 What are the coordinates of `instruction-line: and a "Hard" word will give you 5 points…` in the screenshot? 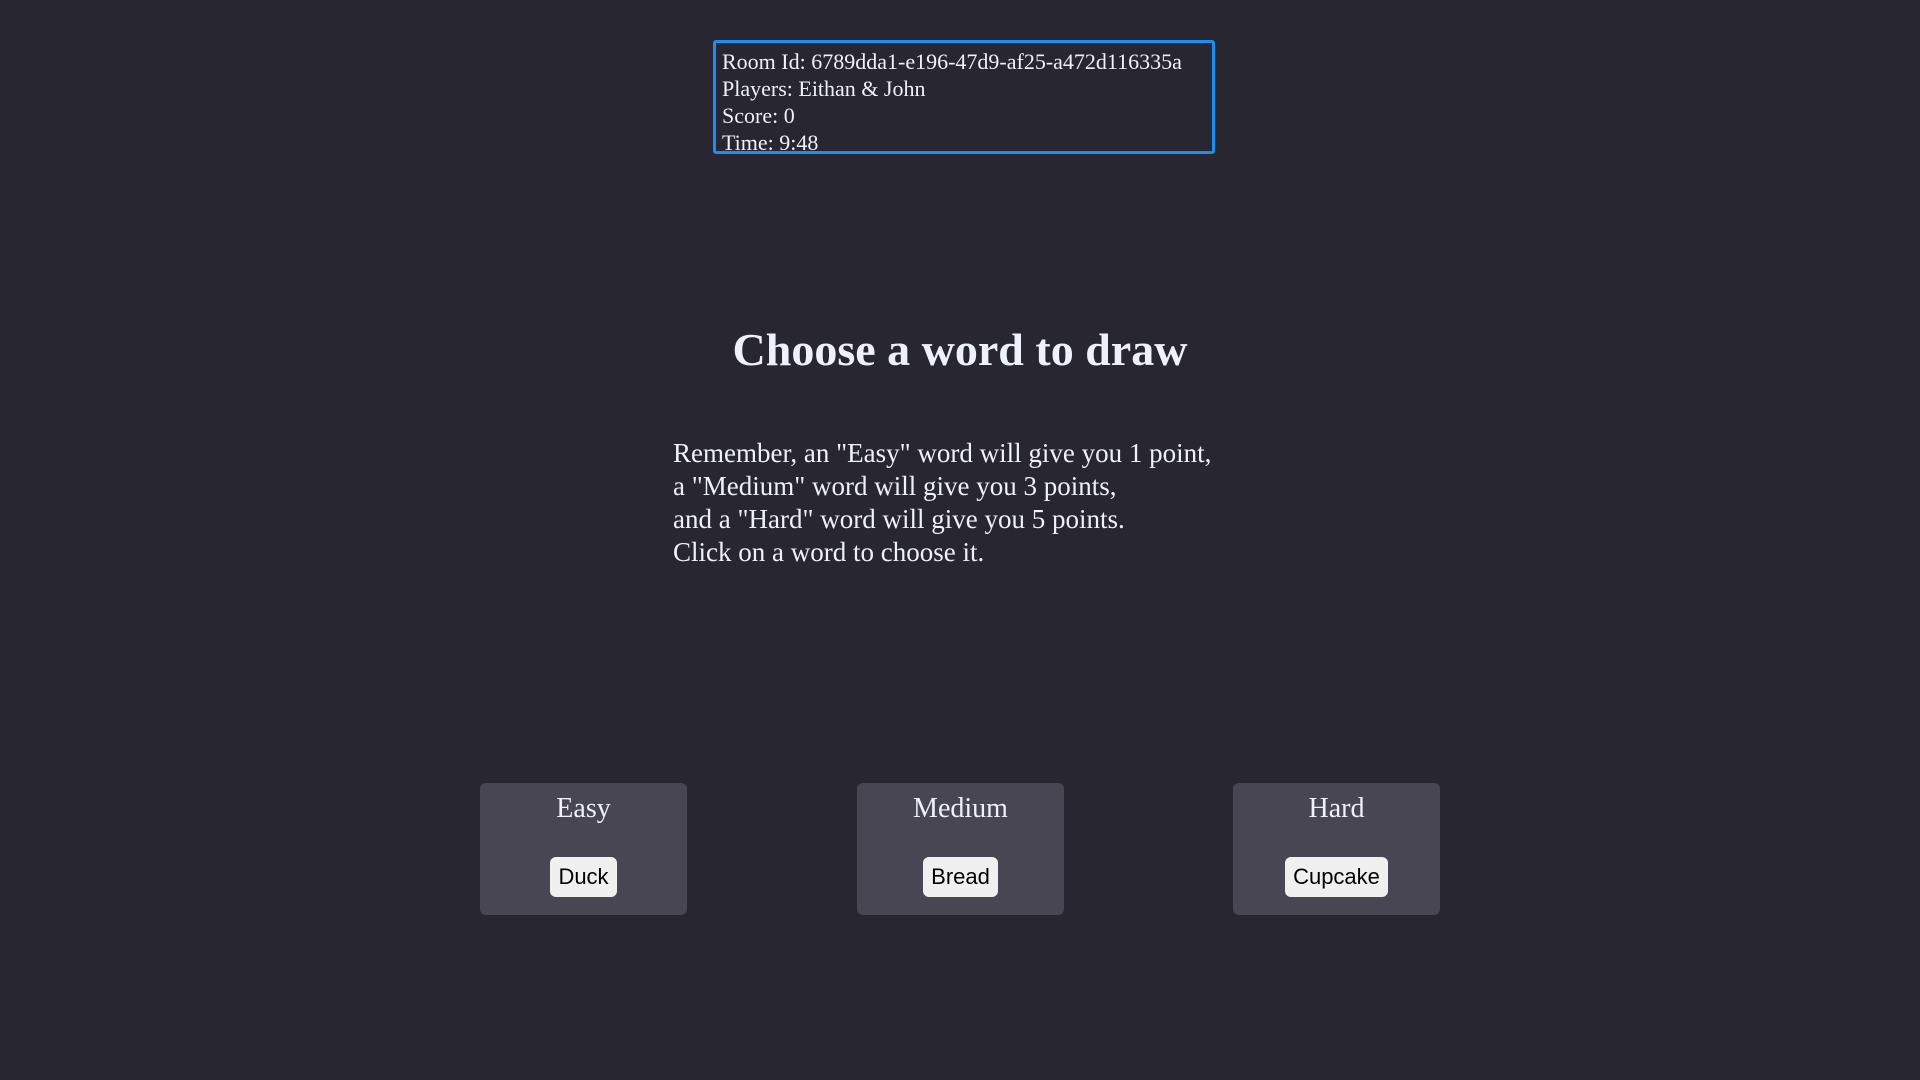 It's located at (899, 519).